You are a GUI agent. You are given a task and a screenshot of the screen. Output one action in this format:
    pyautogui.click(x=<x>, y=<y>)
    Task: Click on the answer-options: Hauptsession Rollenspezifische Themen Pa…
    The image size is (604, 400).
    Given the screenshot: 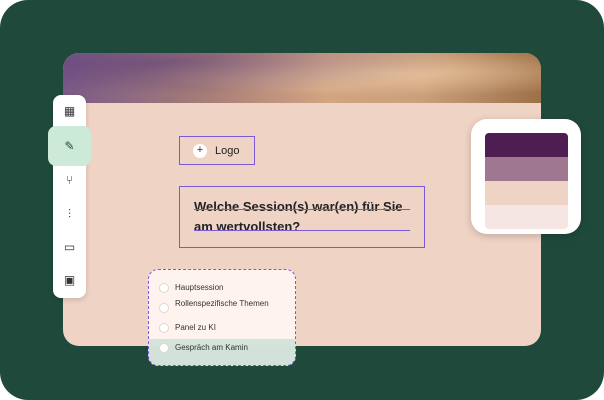 What is the action you would take?
    pyautogui.click(x=222, y=317)
    